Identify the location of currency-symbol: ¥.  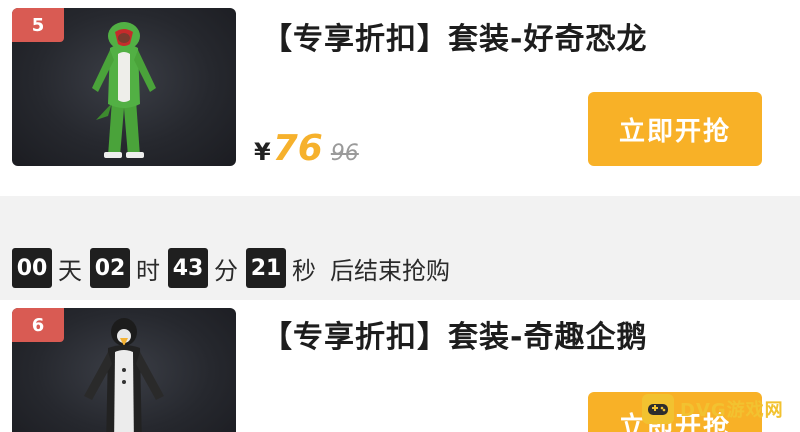
(262, 152).